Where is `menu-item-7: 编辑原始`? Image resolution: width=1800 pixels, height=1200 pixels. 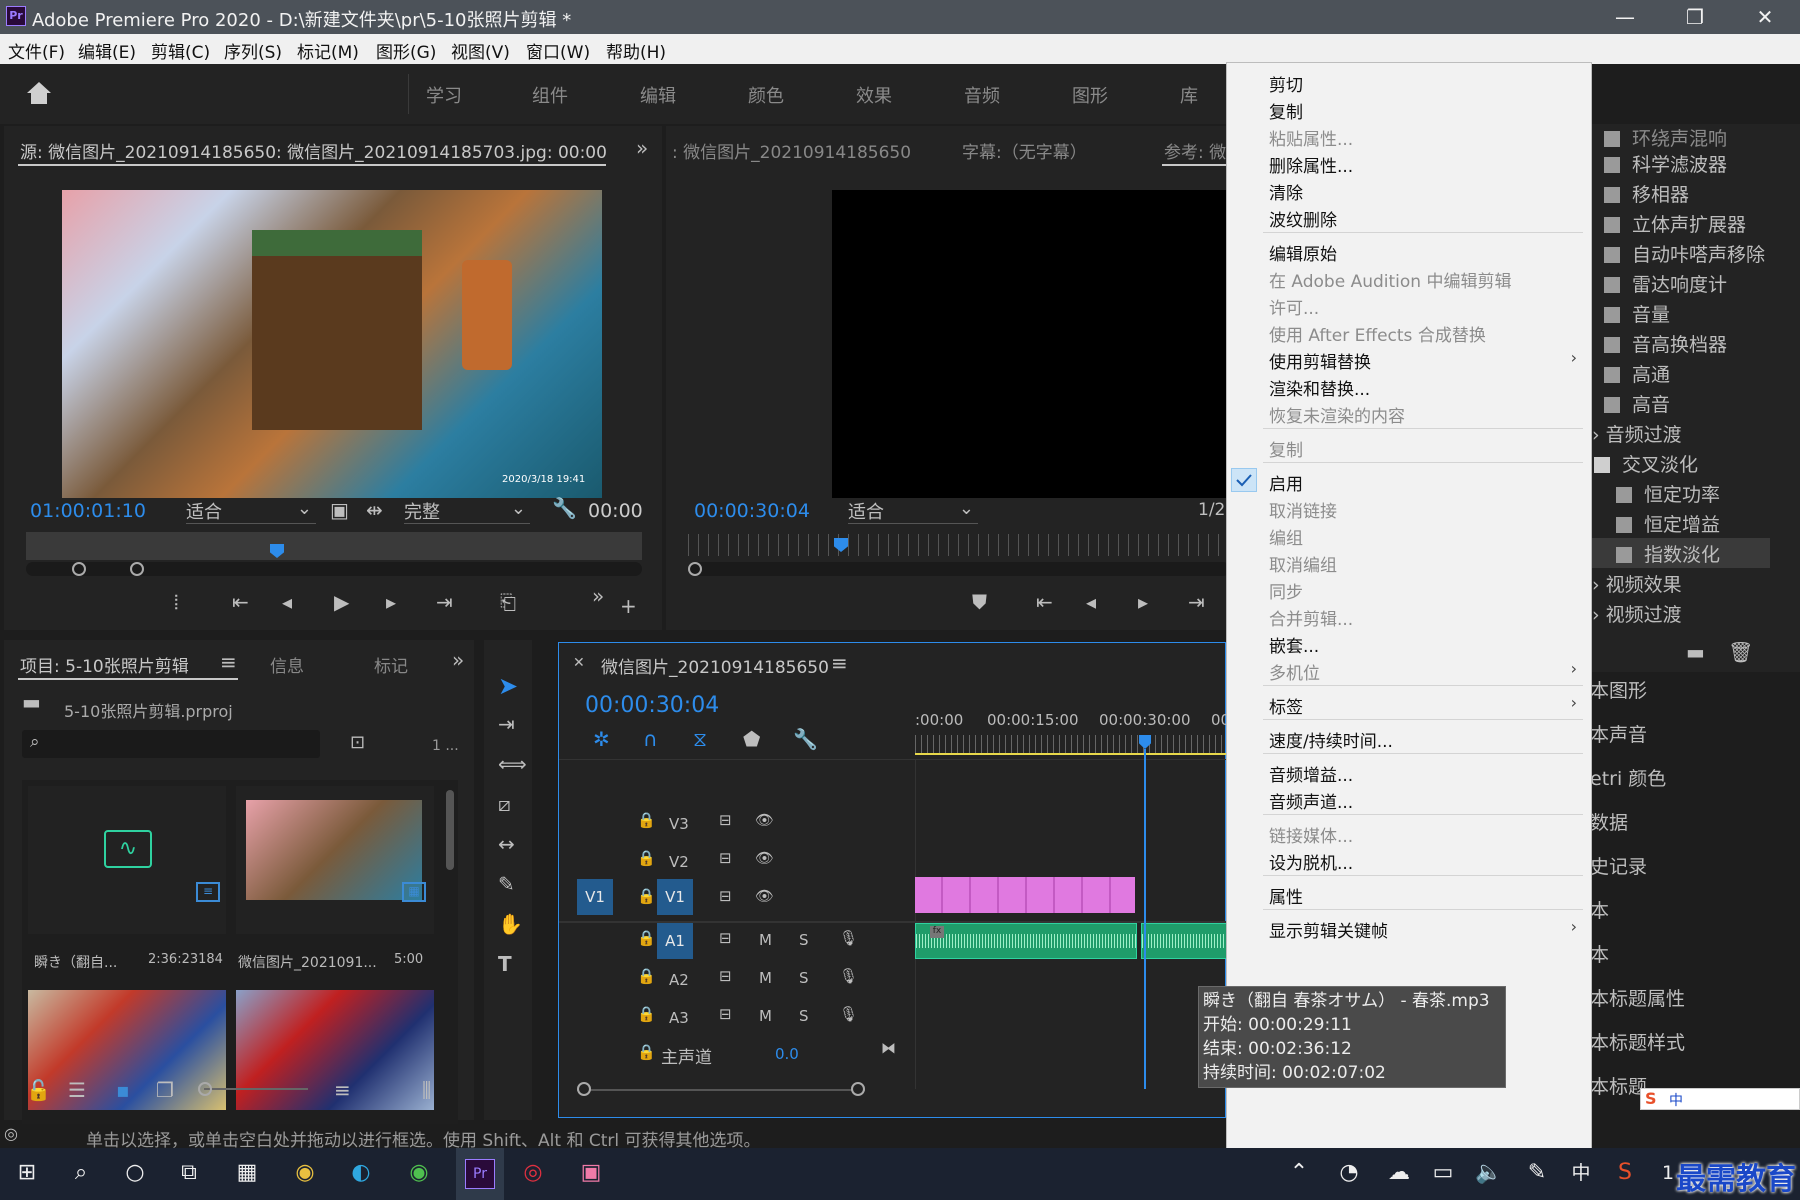
menu-item-7: 编辑原始 is located at coordinates (1303, 252).